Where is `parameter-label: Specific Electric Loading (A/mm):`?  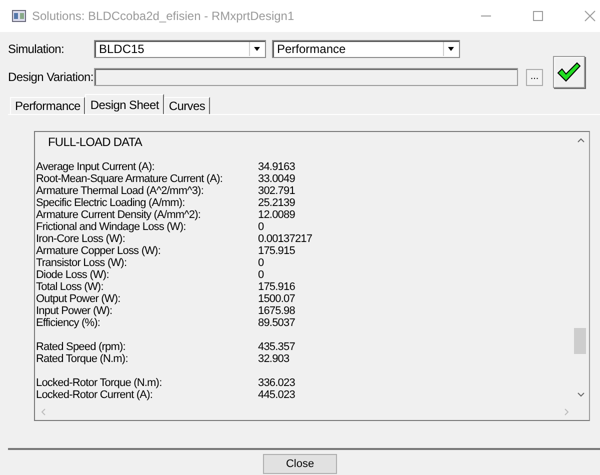
parameter-label: Specific Electric Loading (A/mm): is located at coordinates (111, 203).